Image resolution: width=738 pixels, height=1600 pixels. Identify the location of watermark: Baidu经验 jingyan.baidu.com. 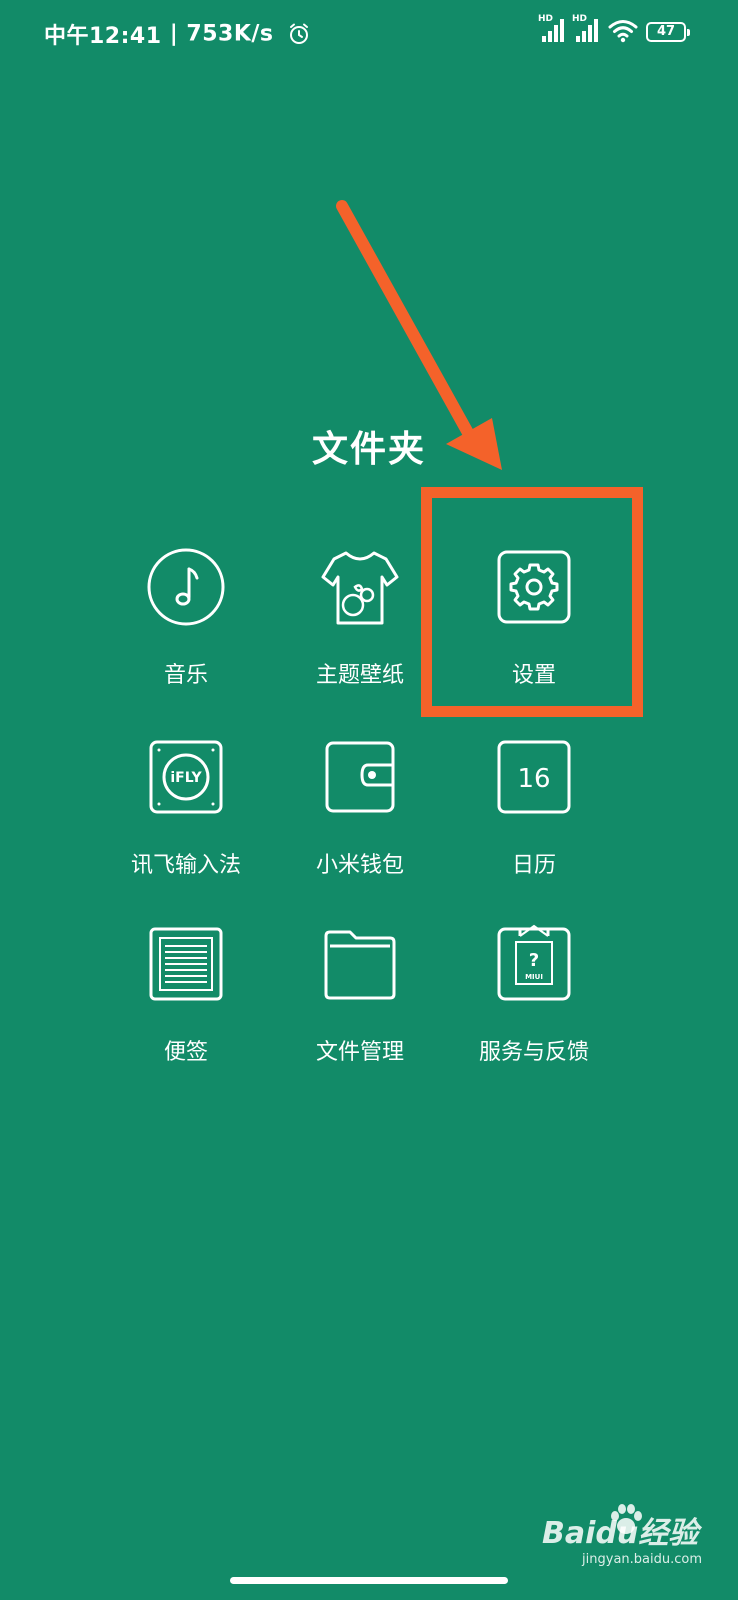
(622, 1538).